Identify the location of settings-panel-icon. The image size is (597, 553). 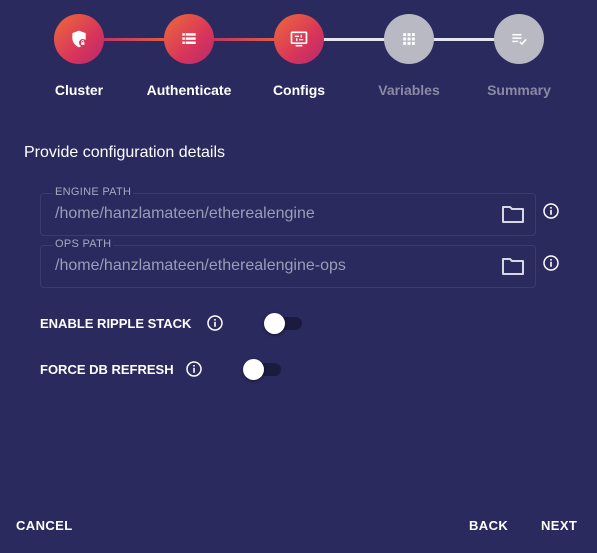
(299, 39).